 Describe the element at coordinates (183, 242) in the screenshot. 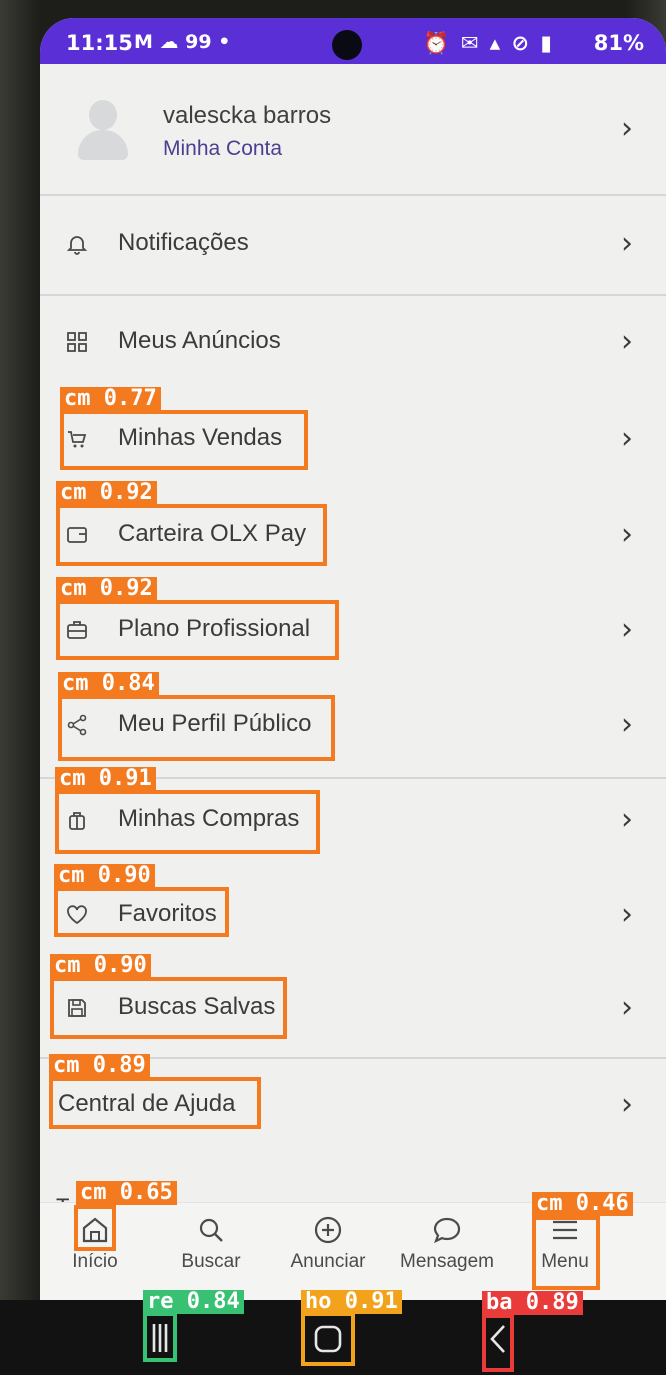

I see `menu-item-label: Notificações` at that location.